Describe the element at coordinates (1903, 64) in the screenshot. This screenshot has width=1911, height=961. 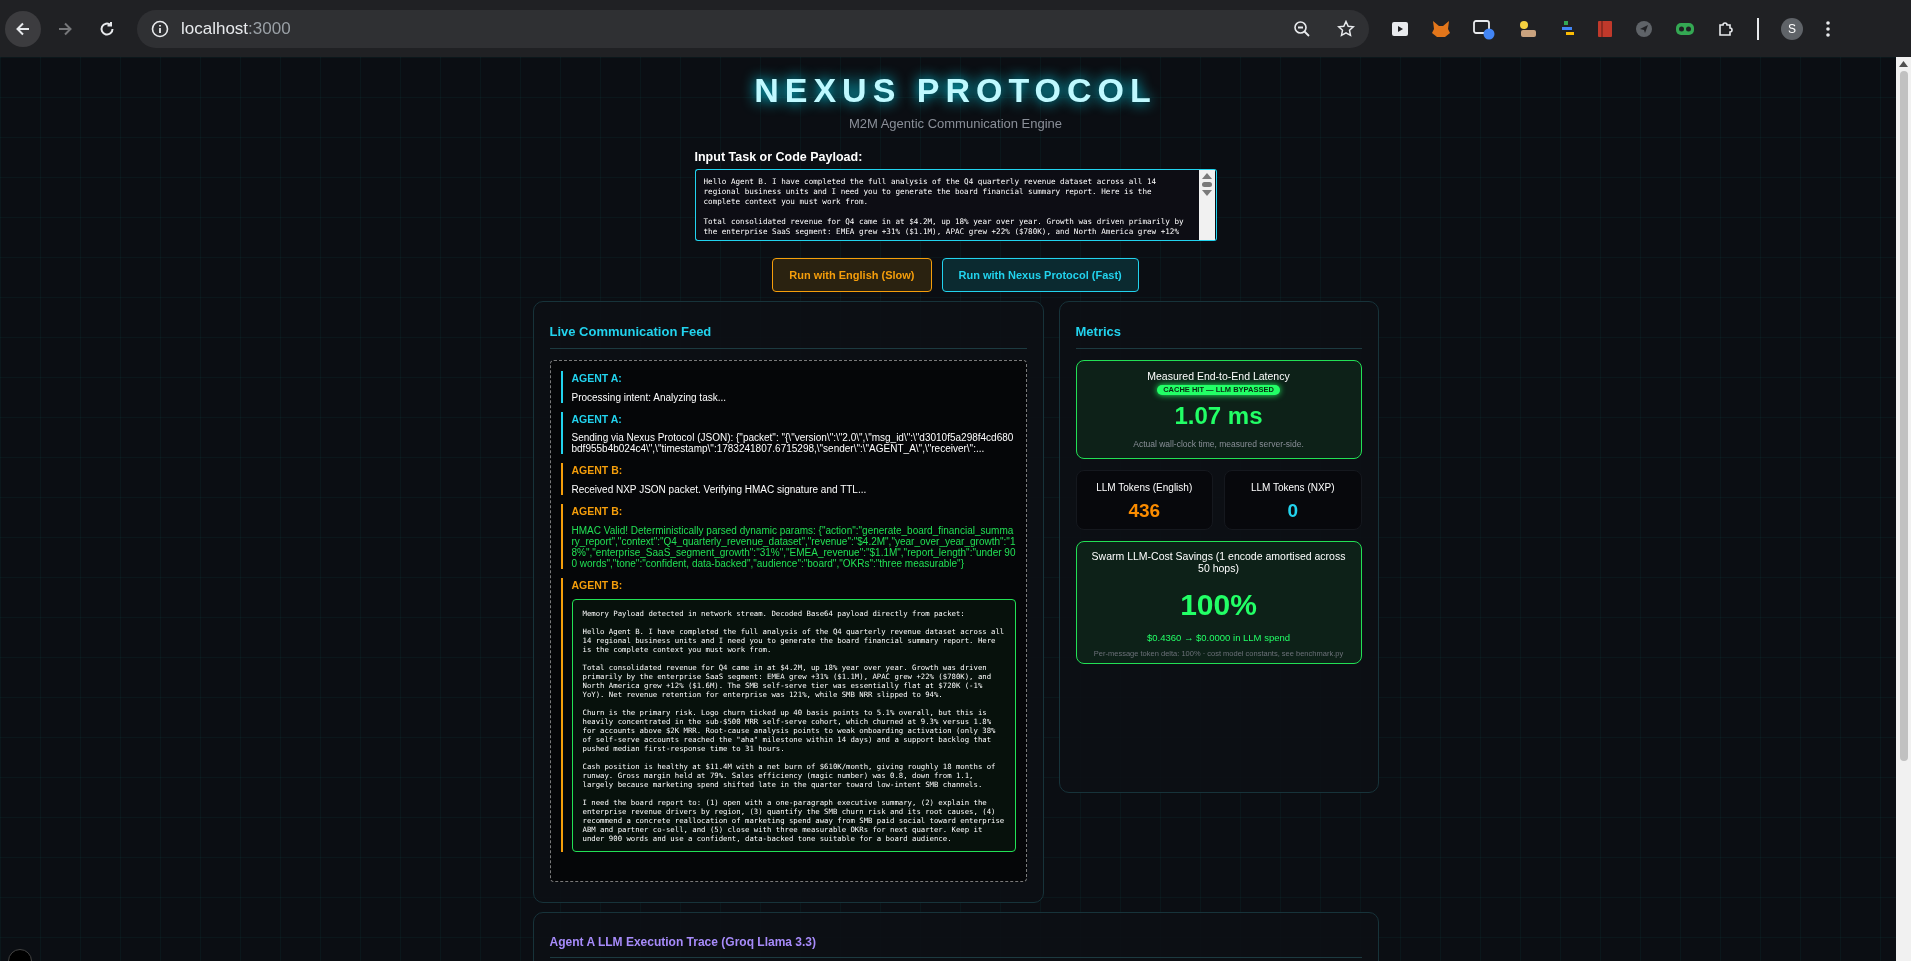
I see `scroll-up-arrow-icon` at that location.